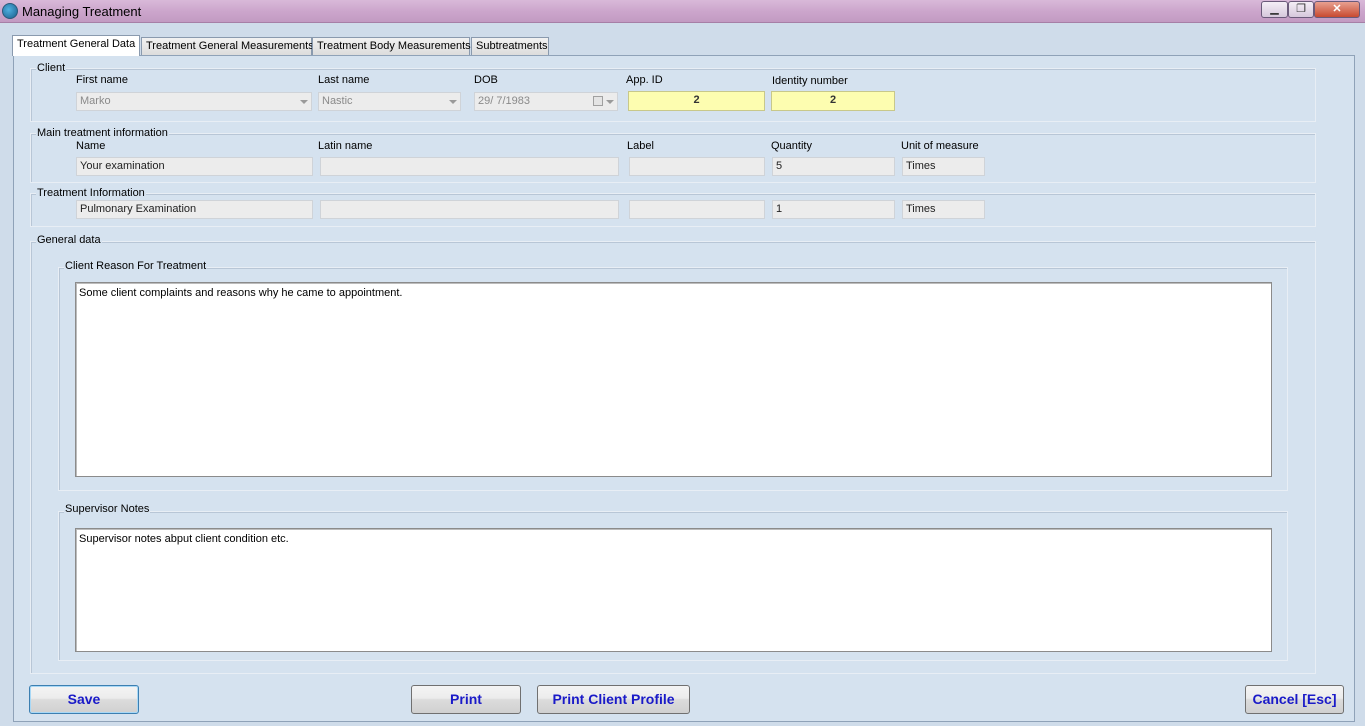  I want to click on name-label: Name, so click(91, 146).